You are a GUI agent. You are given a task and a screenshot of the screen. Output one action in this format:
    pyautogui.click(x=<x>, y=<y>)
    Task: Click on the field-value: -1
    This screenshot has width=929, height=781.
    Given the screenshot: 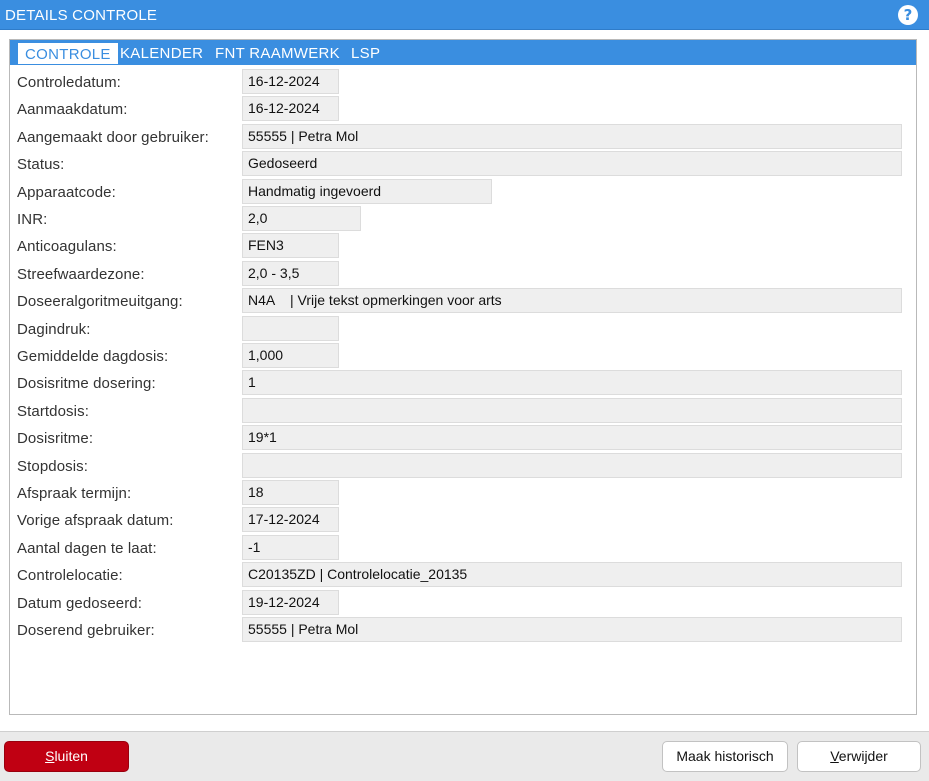 What is the action you would take?
    pyautogui.click(x=290, y=547)
    